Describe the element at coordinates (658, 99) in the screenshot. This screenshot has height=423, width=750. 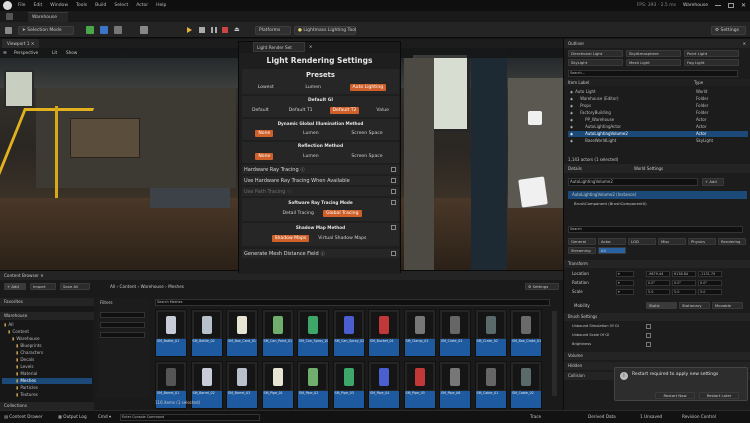
I see `outliner-row: ◉ Warehouse (Editor) Folder` at that location.